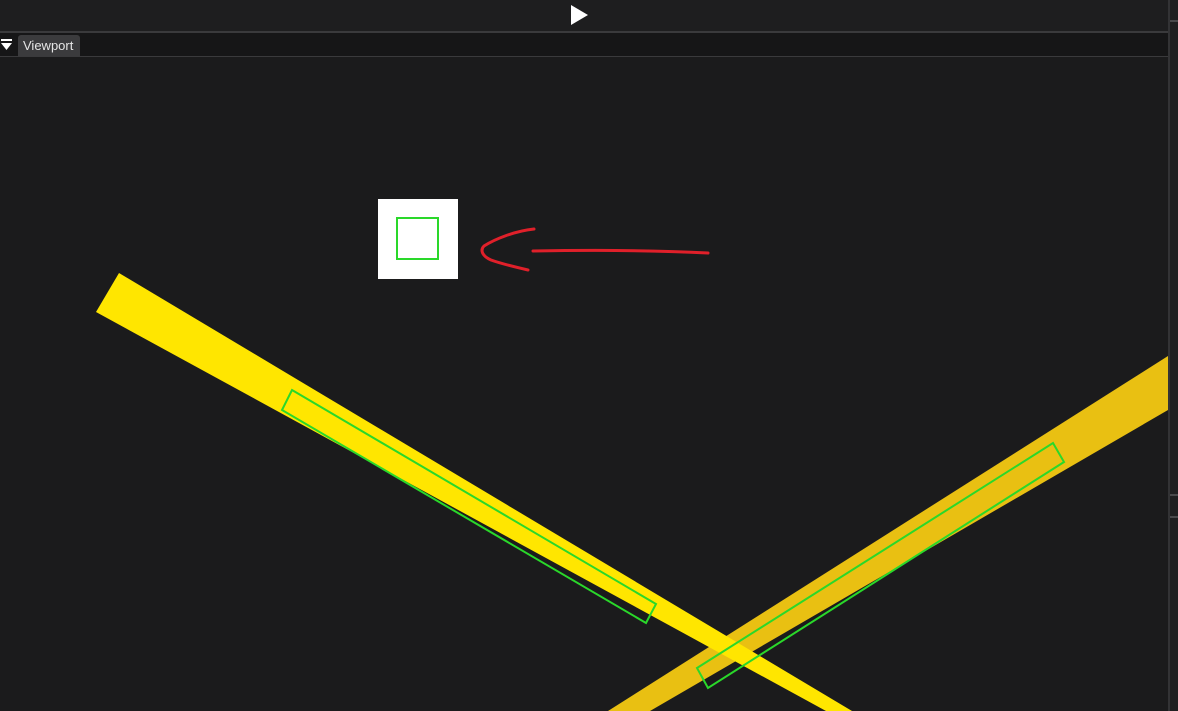  I want to click on panel-resize-handle, so click(1174, 506).